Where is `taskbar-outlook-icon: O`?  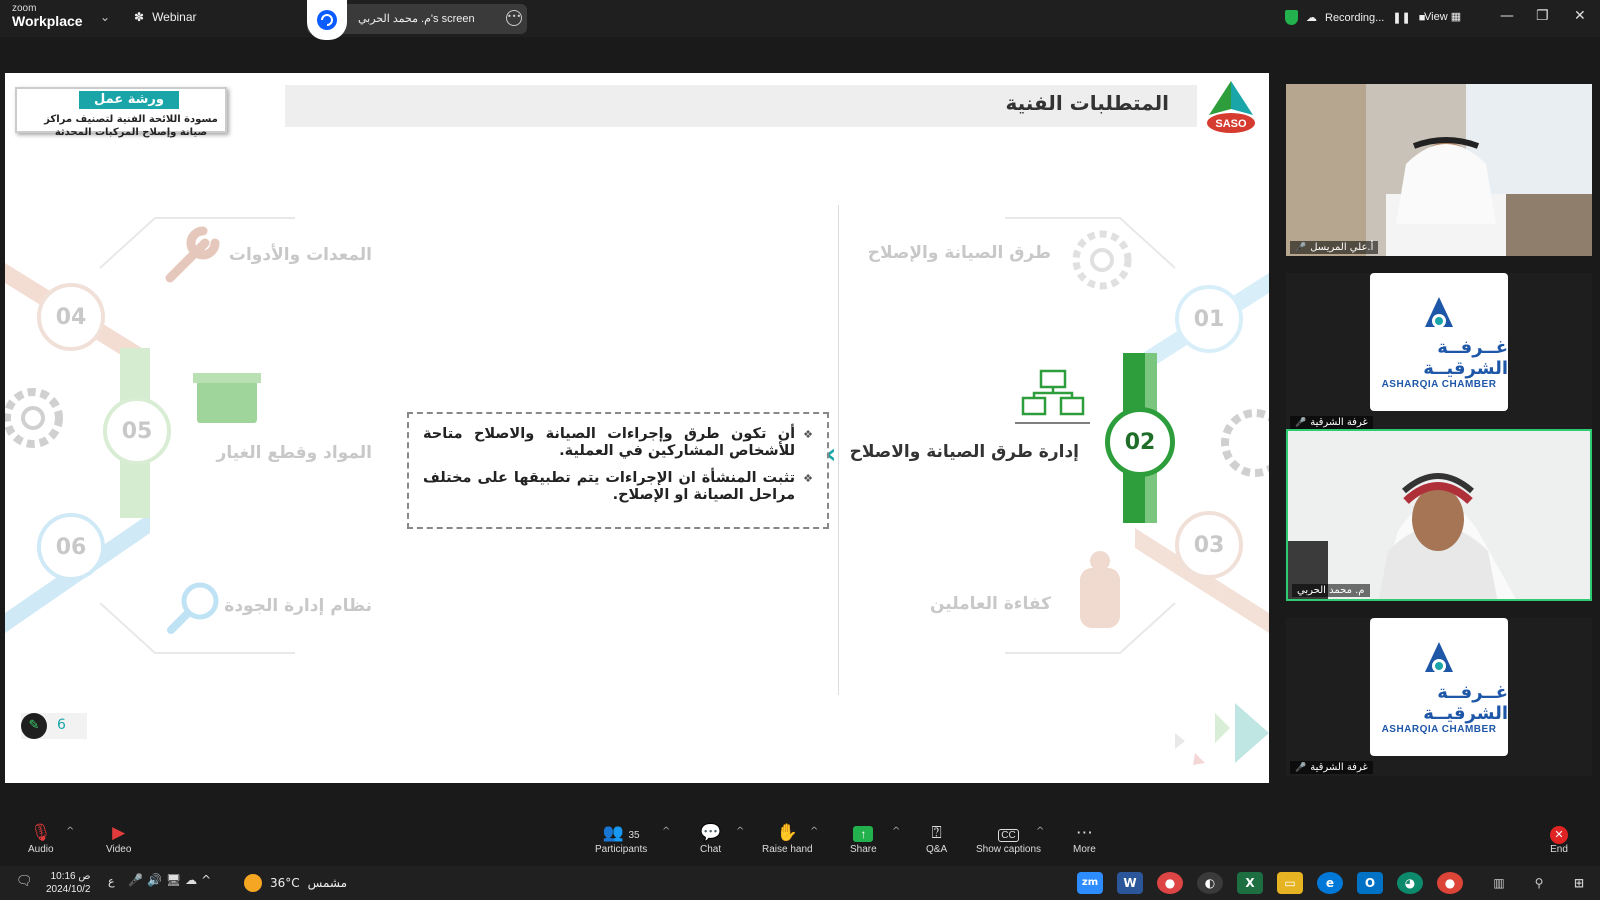
taskbar-outlook-icon: O is located at coordinates (1370, 883).